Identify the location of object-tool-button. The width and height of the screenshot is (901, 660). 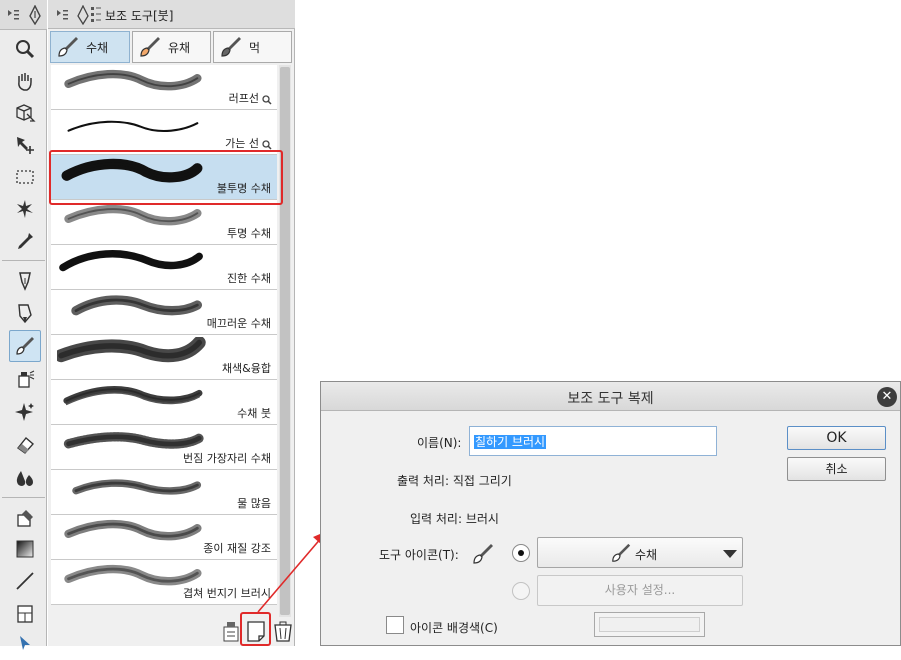
(25, 113).